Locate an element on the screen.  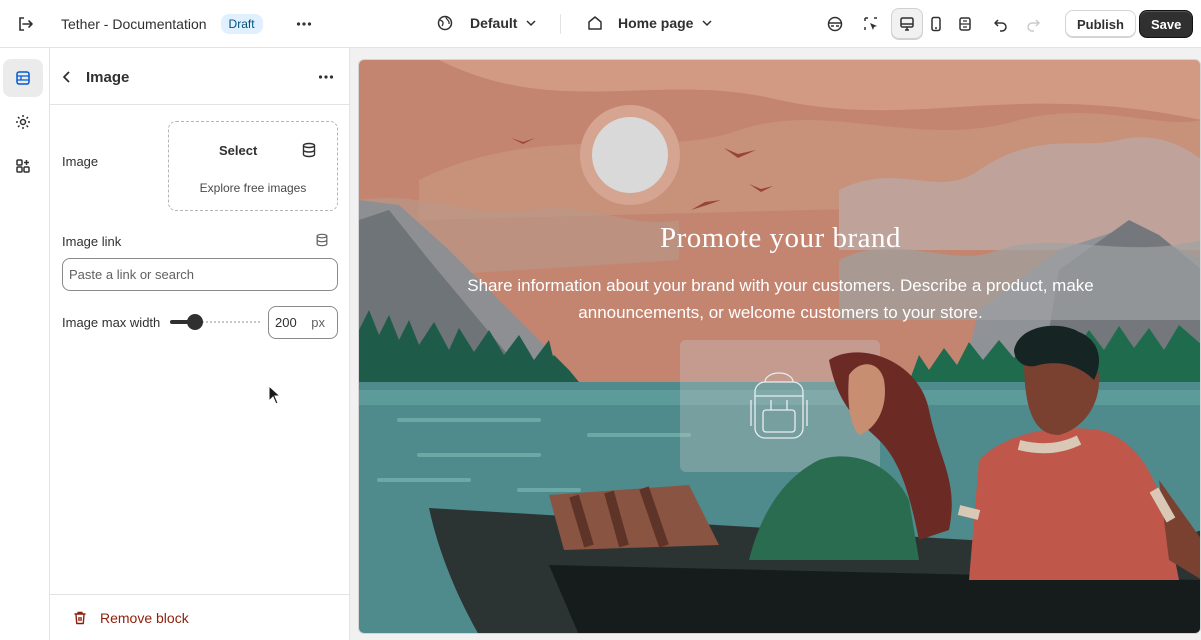
image-picker: Select Explore free images is located at coordinates (253, 166).